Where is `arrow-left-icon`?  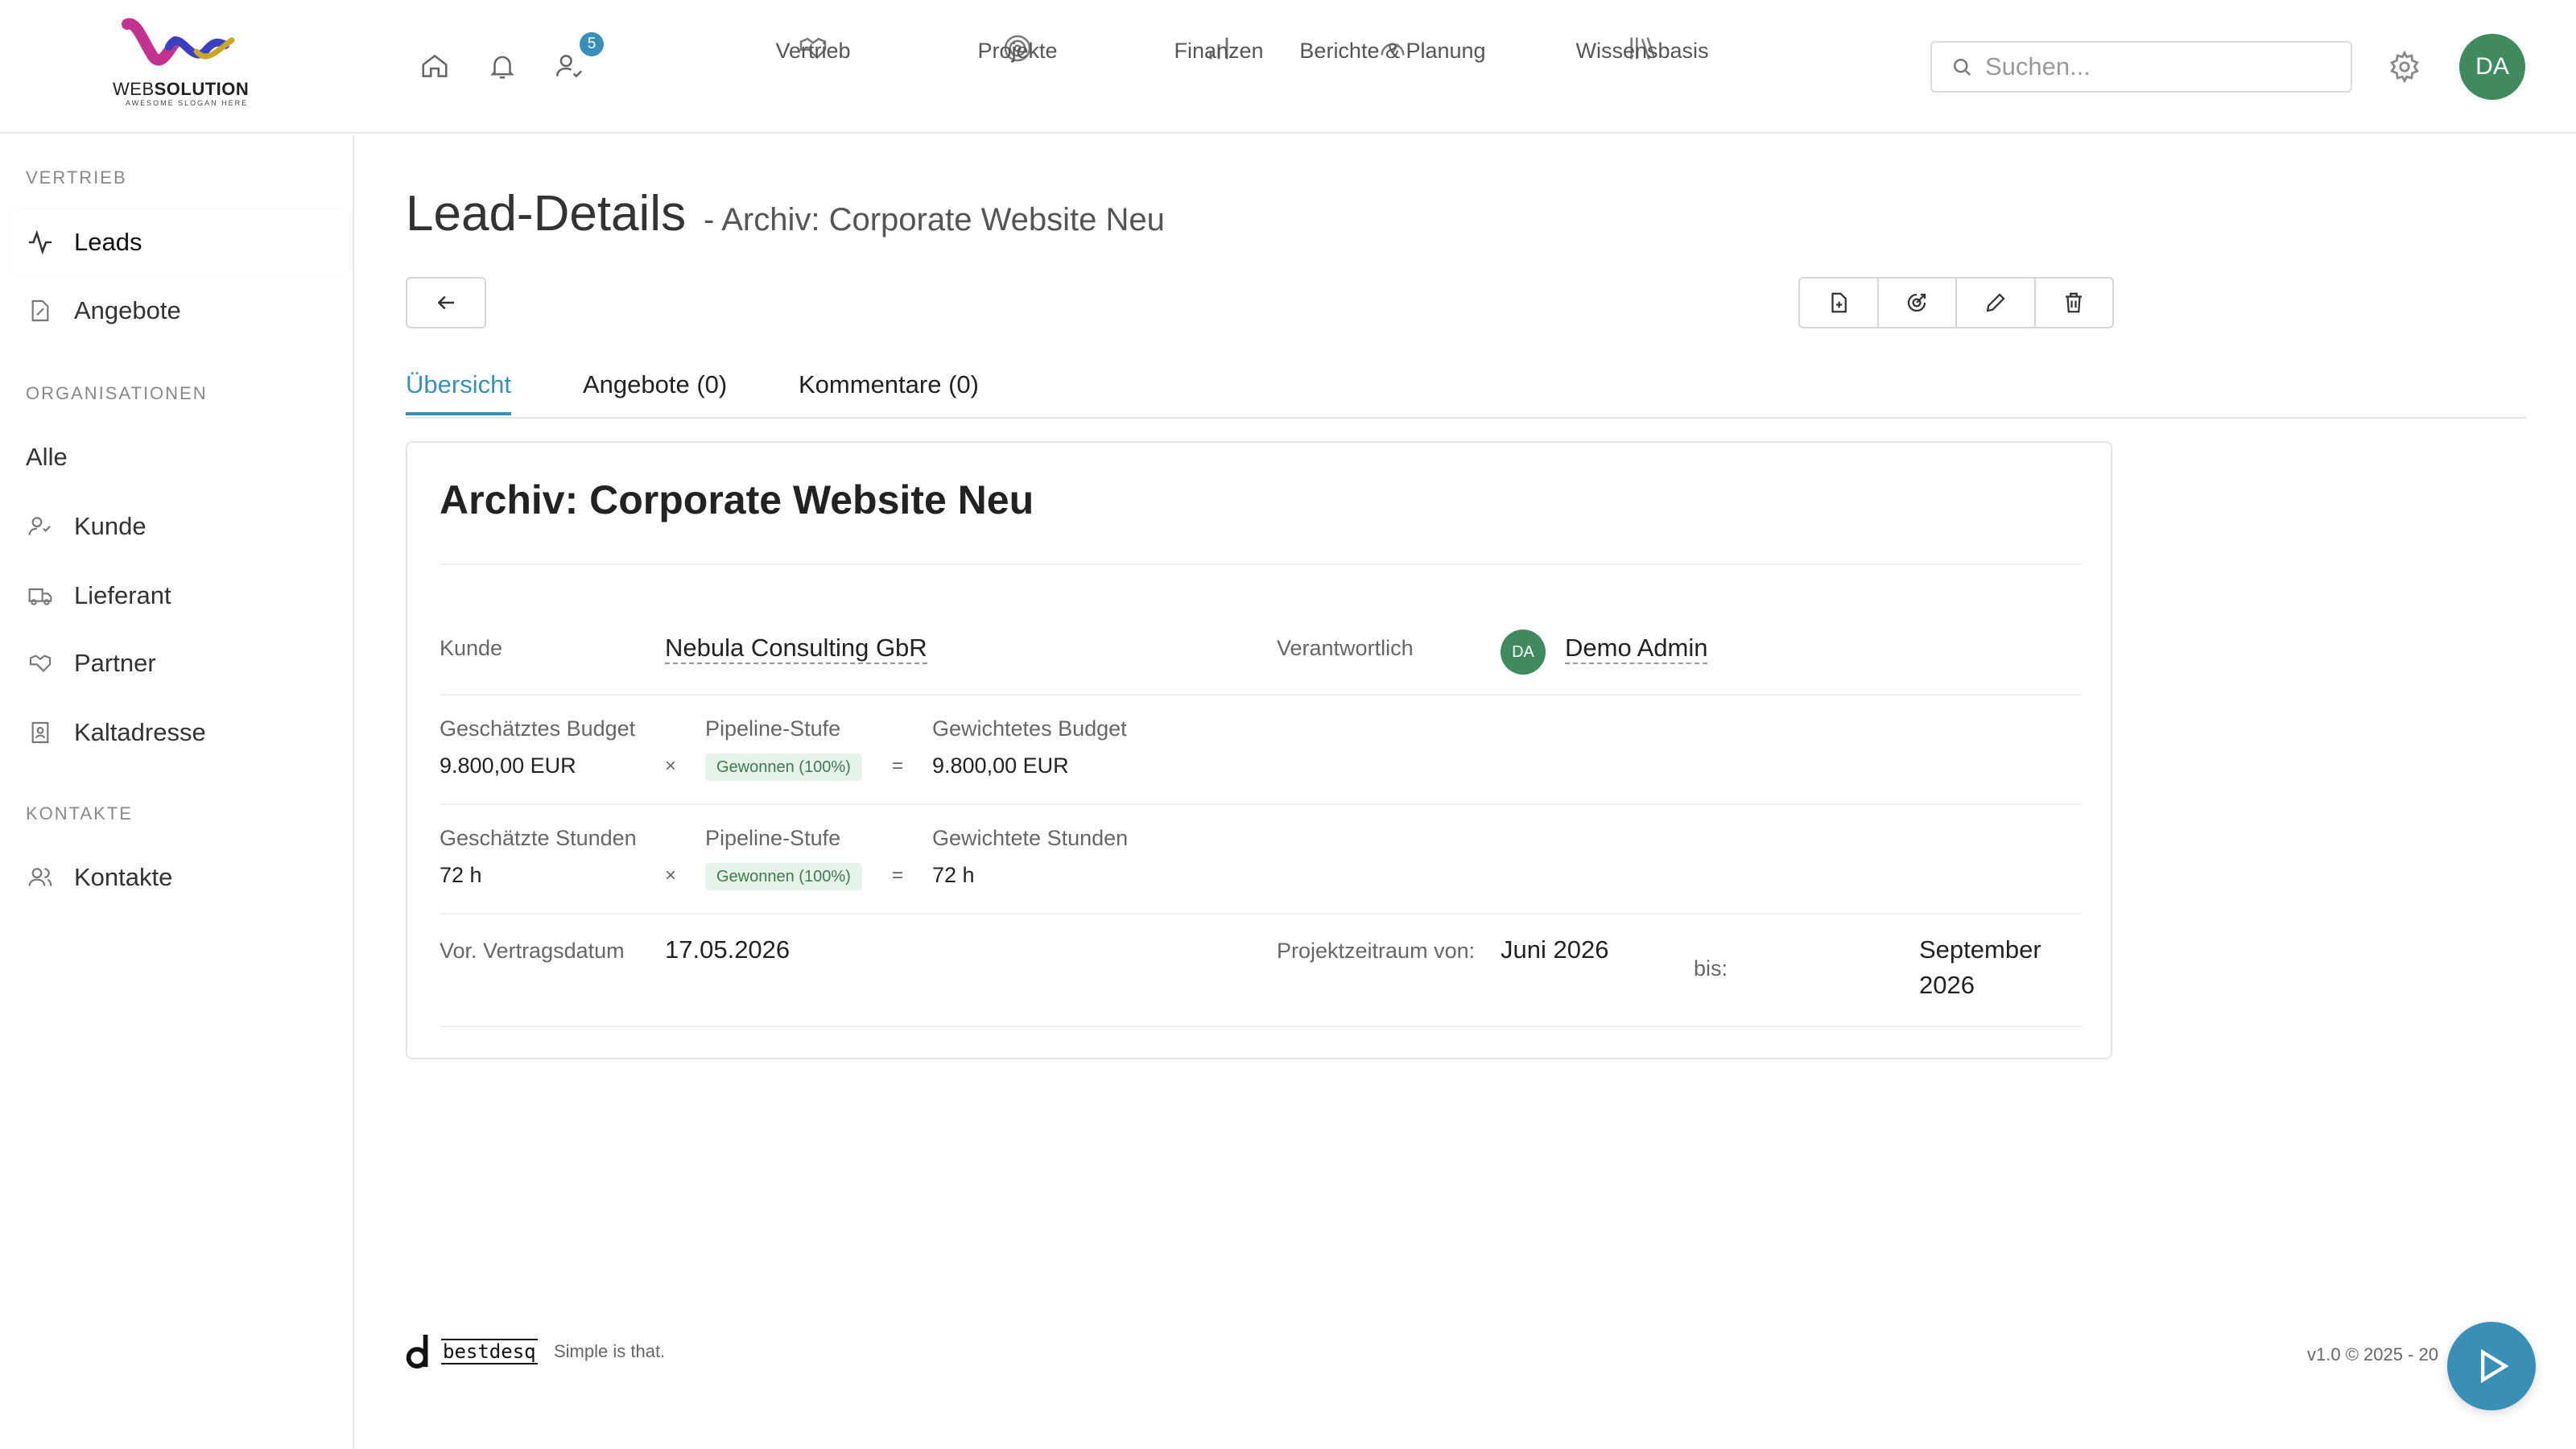 arrow-left-icon is located at coordinates (445, 302).